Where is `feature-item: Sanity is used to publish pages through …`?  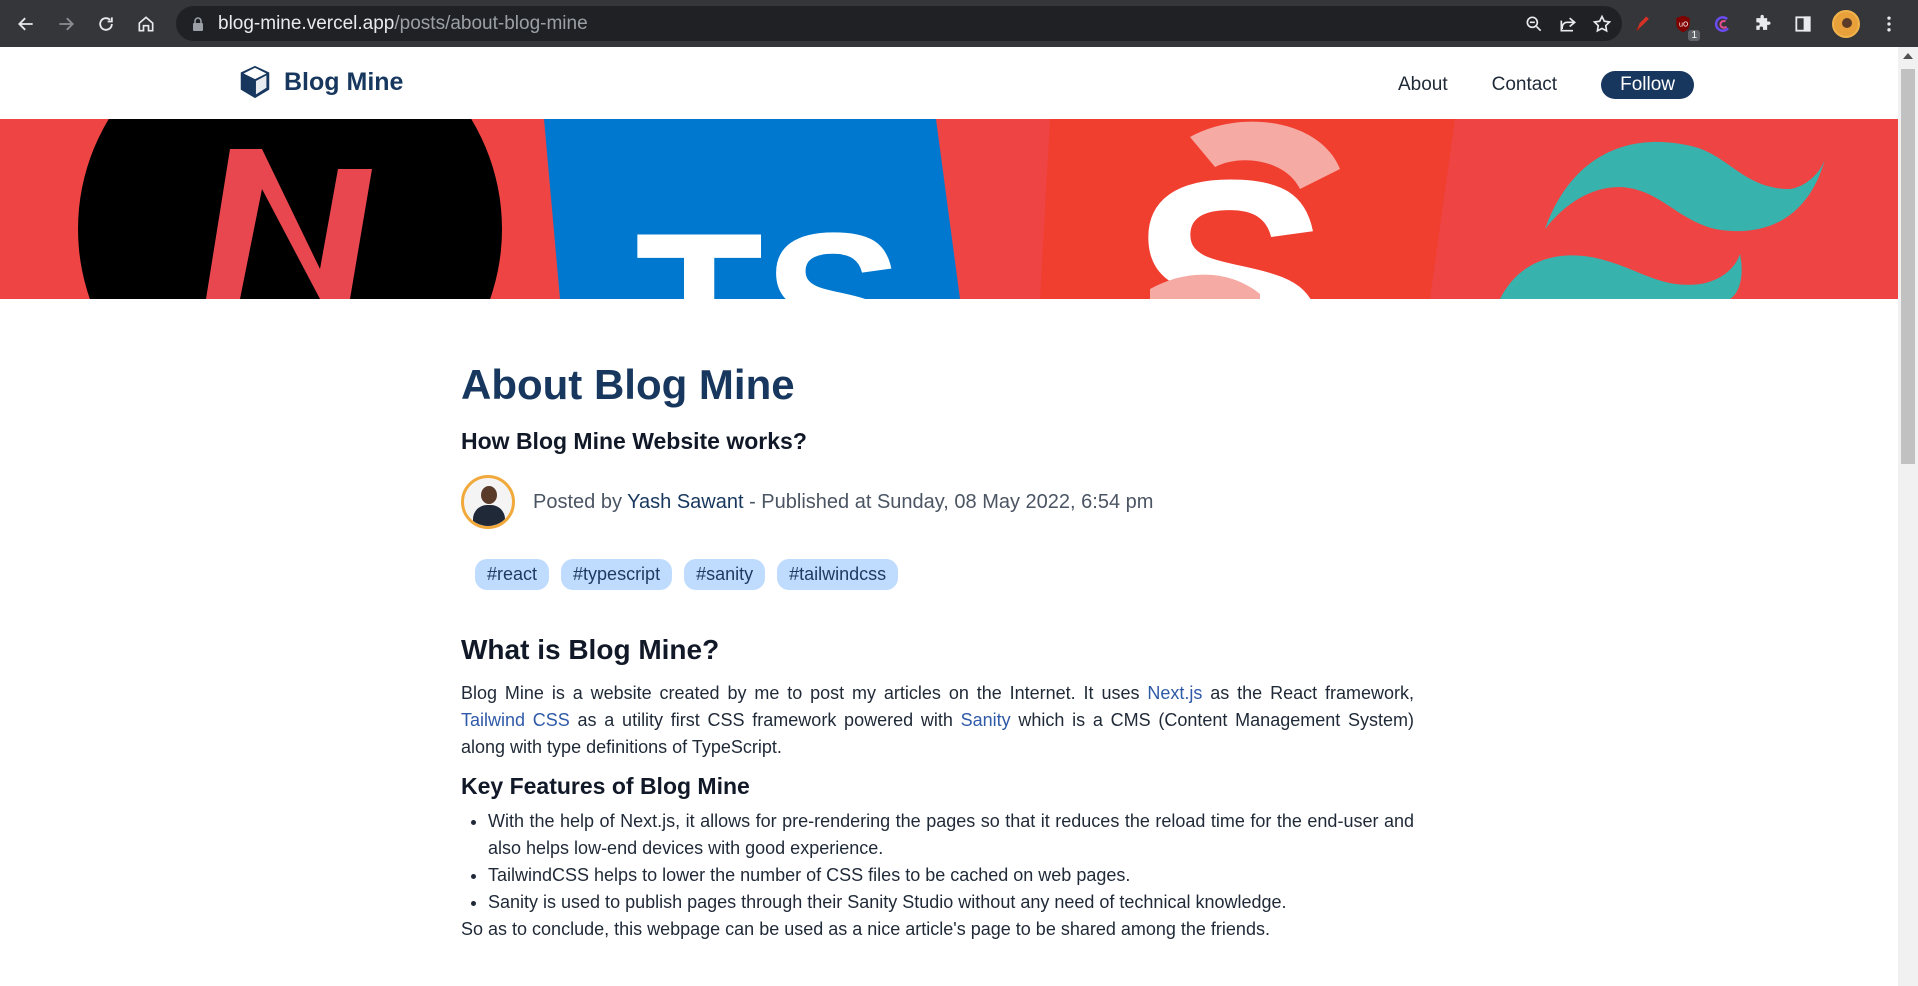 feature-item: Sanity is used to publish pages through … is located at coordinates (951, 902).